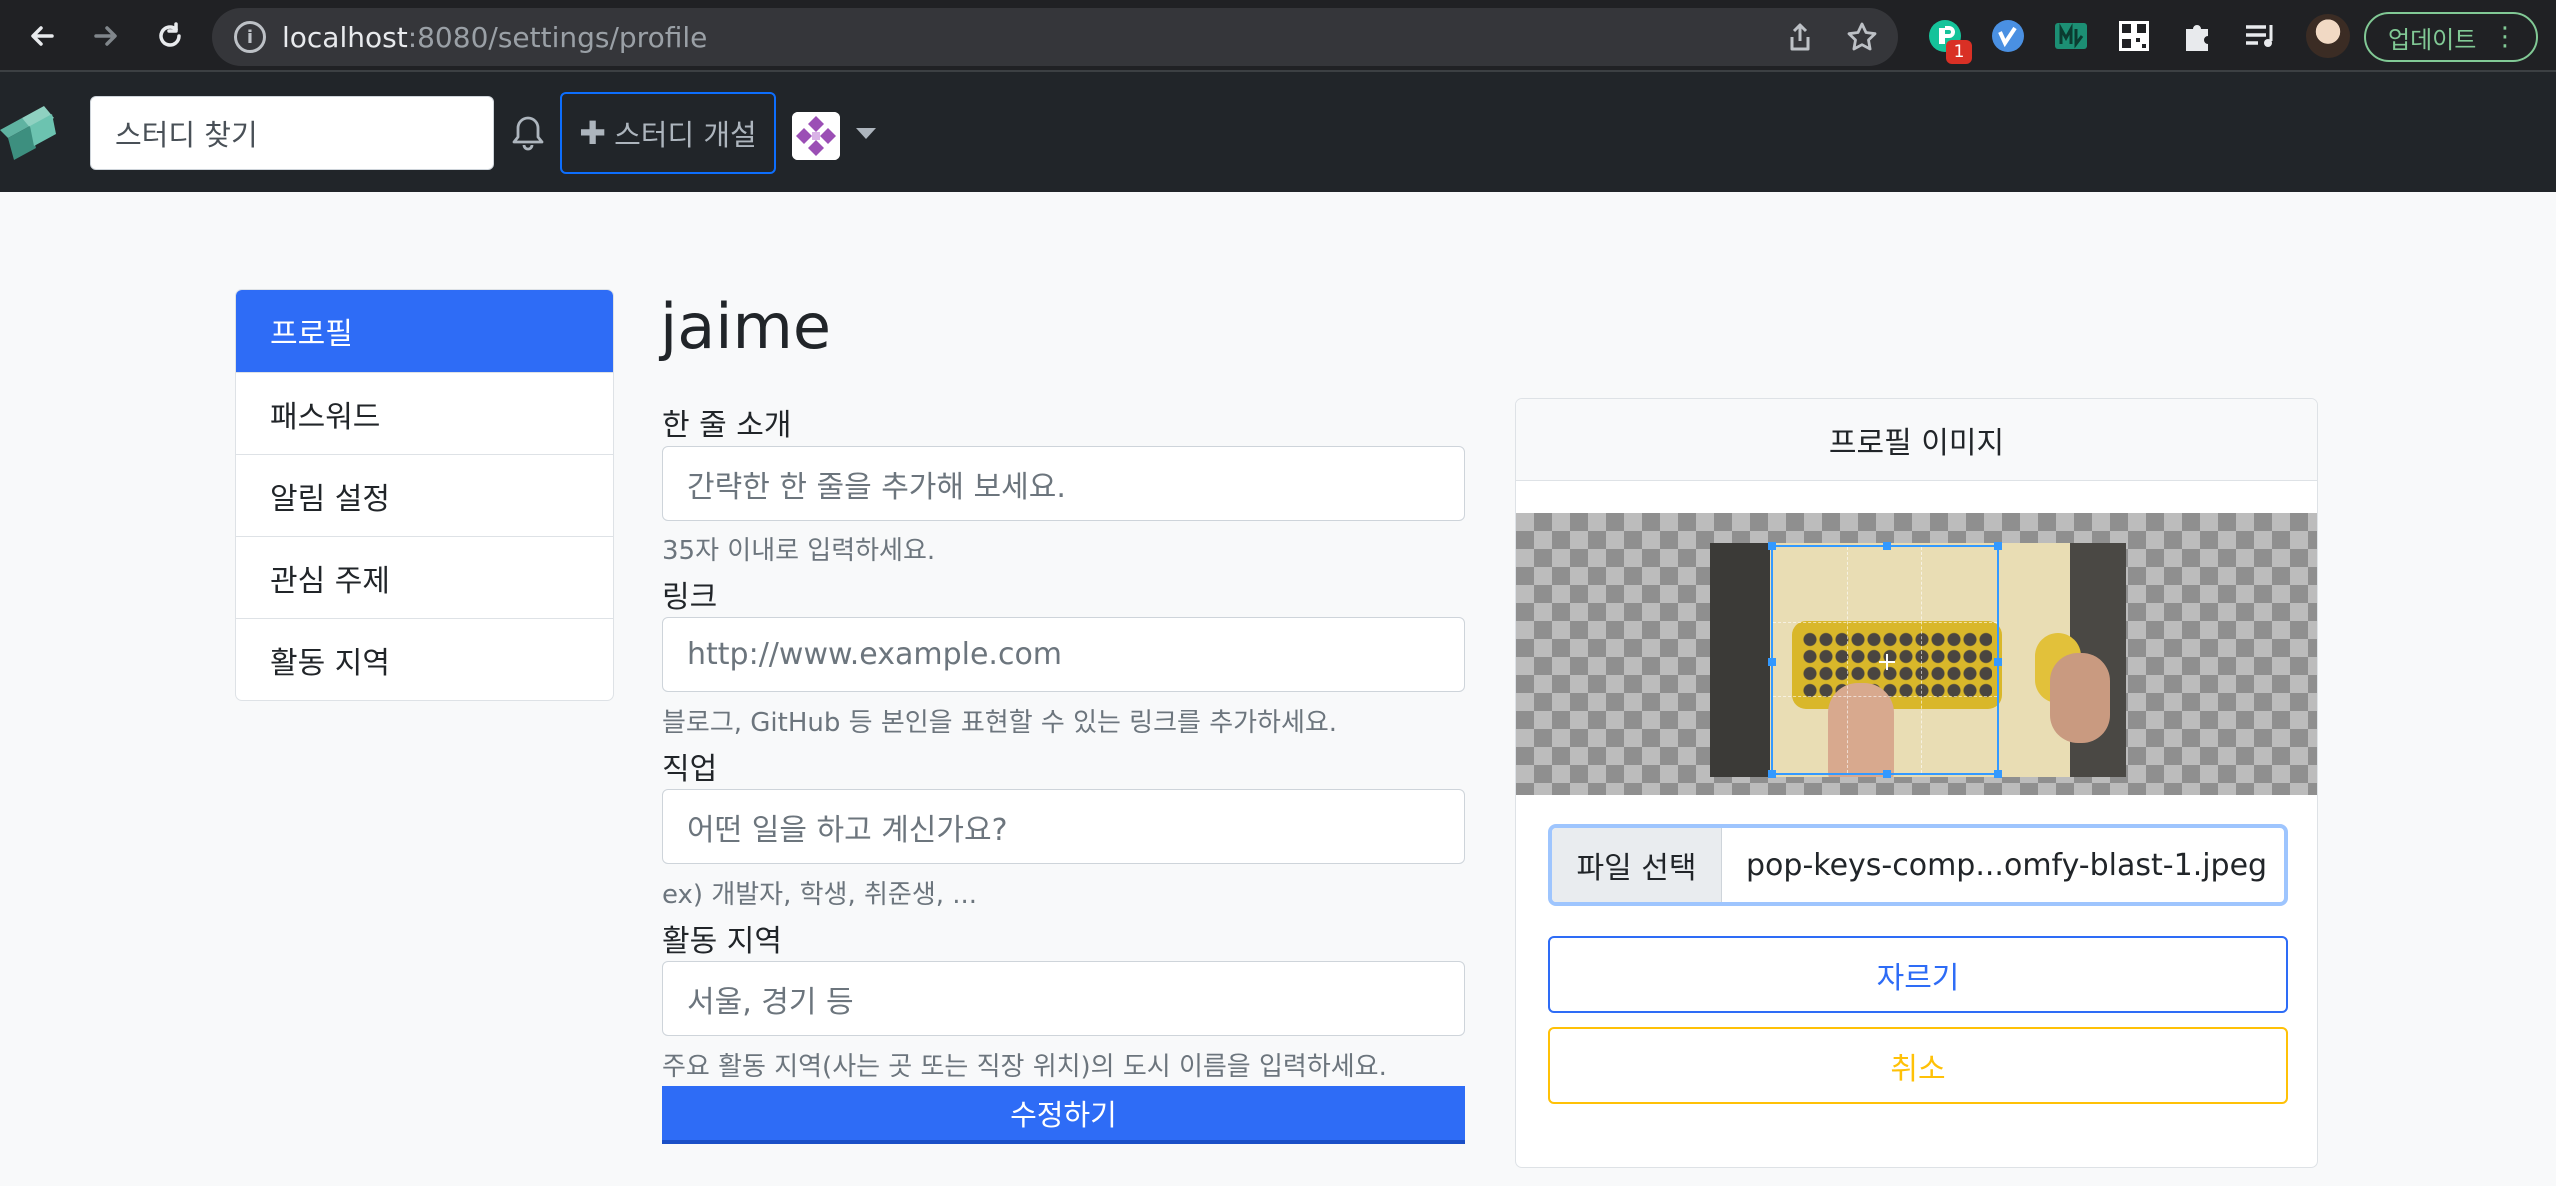 Image resolution: width=2556 pixels, height=1186 pixels. Describe the element at coordinates (29, 133) in the screenshot. I see `brand-logo-icon` at that location.